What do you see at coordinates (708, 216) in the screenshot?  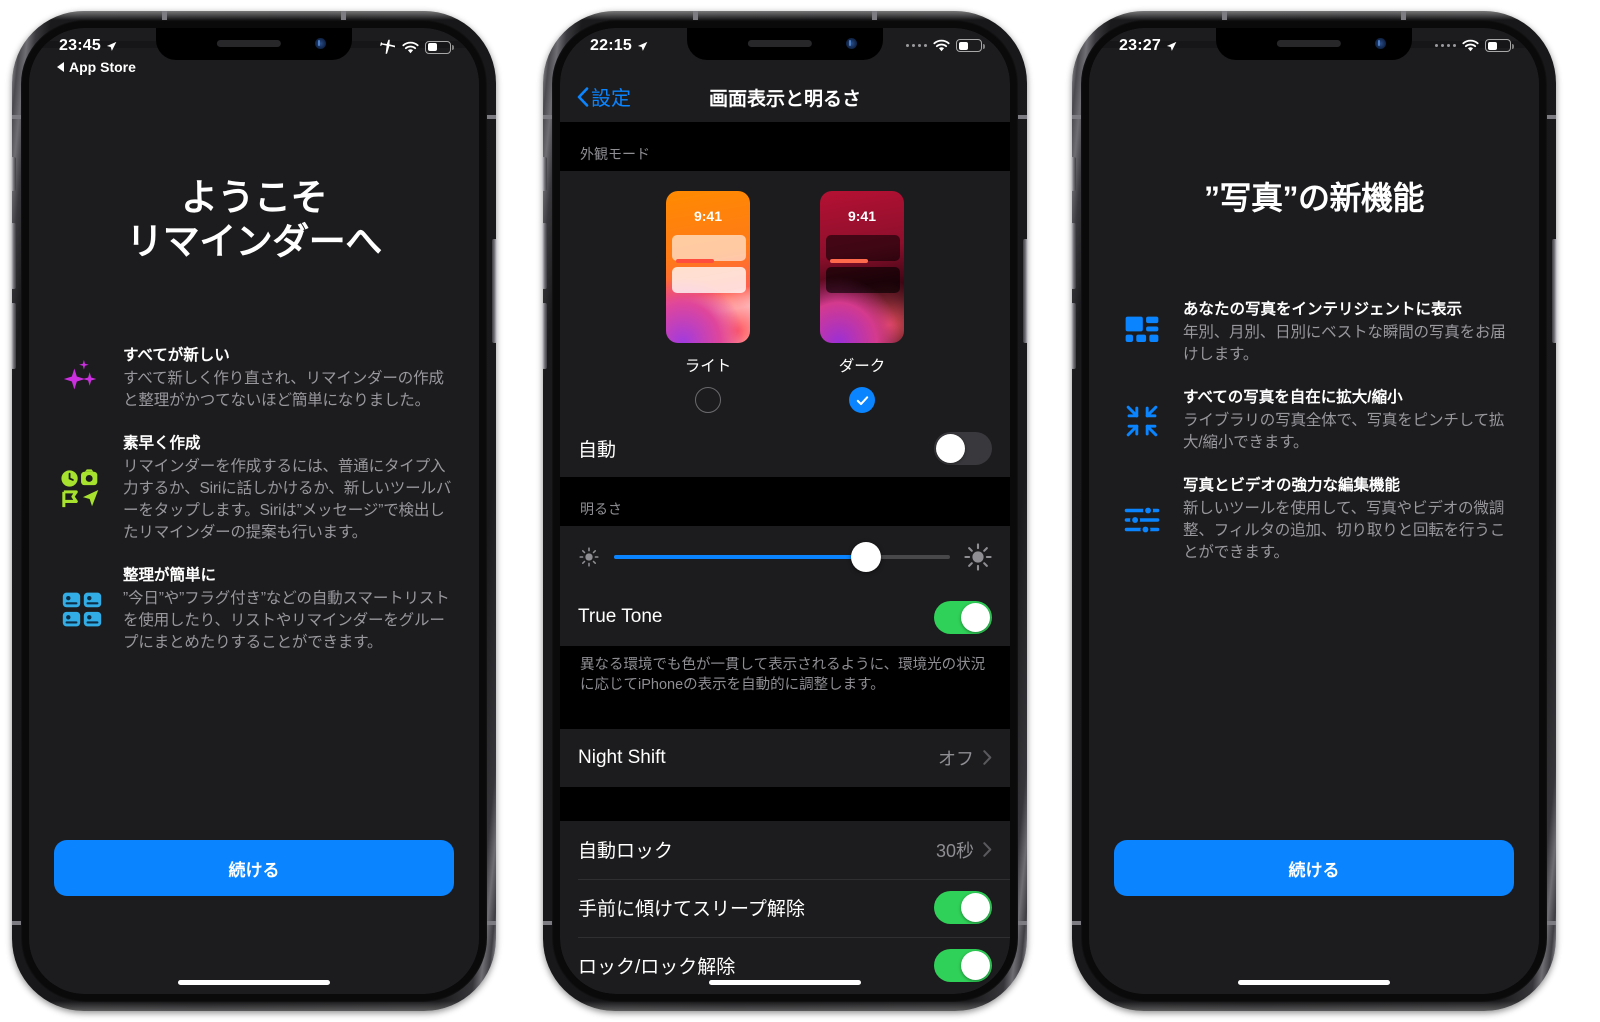 I see `preview-time: 9:41` at bounding box center [708, 216].